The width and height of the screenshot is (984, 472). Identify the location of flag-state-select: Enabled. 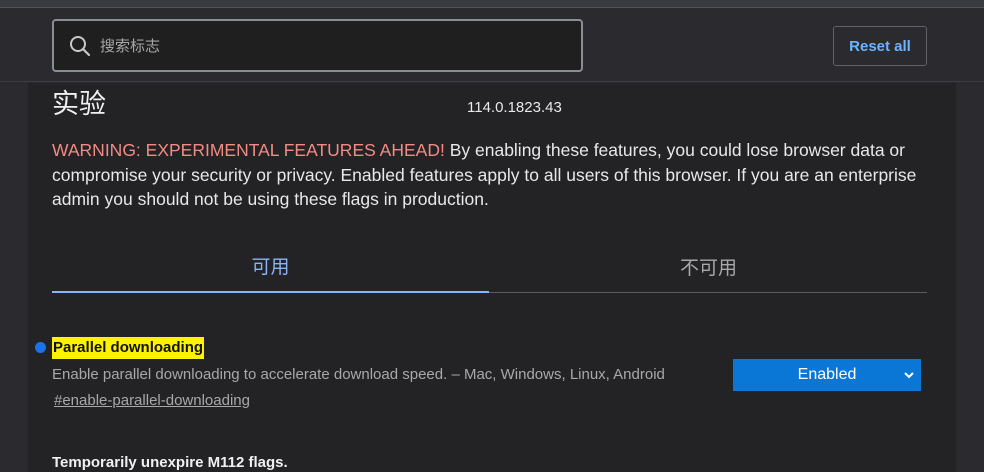
(827, 375).